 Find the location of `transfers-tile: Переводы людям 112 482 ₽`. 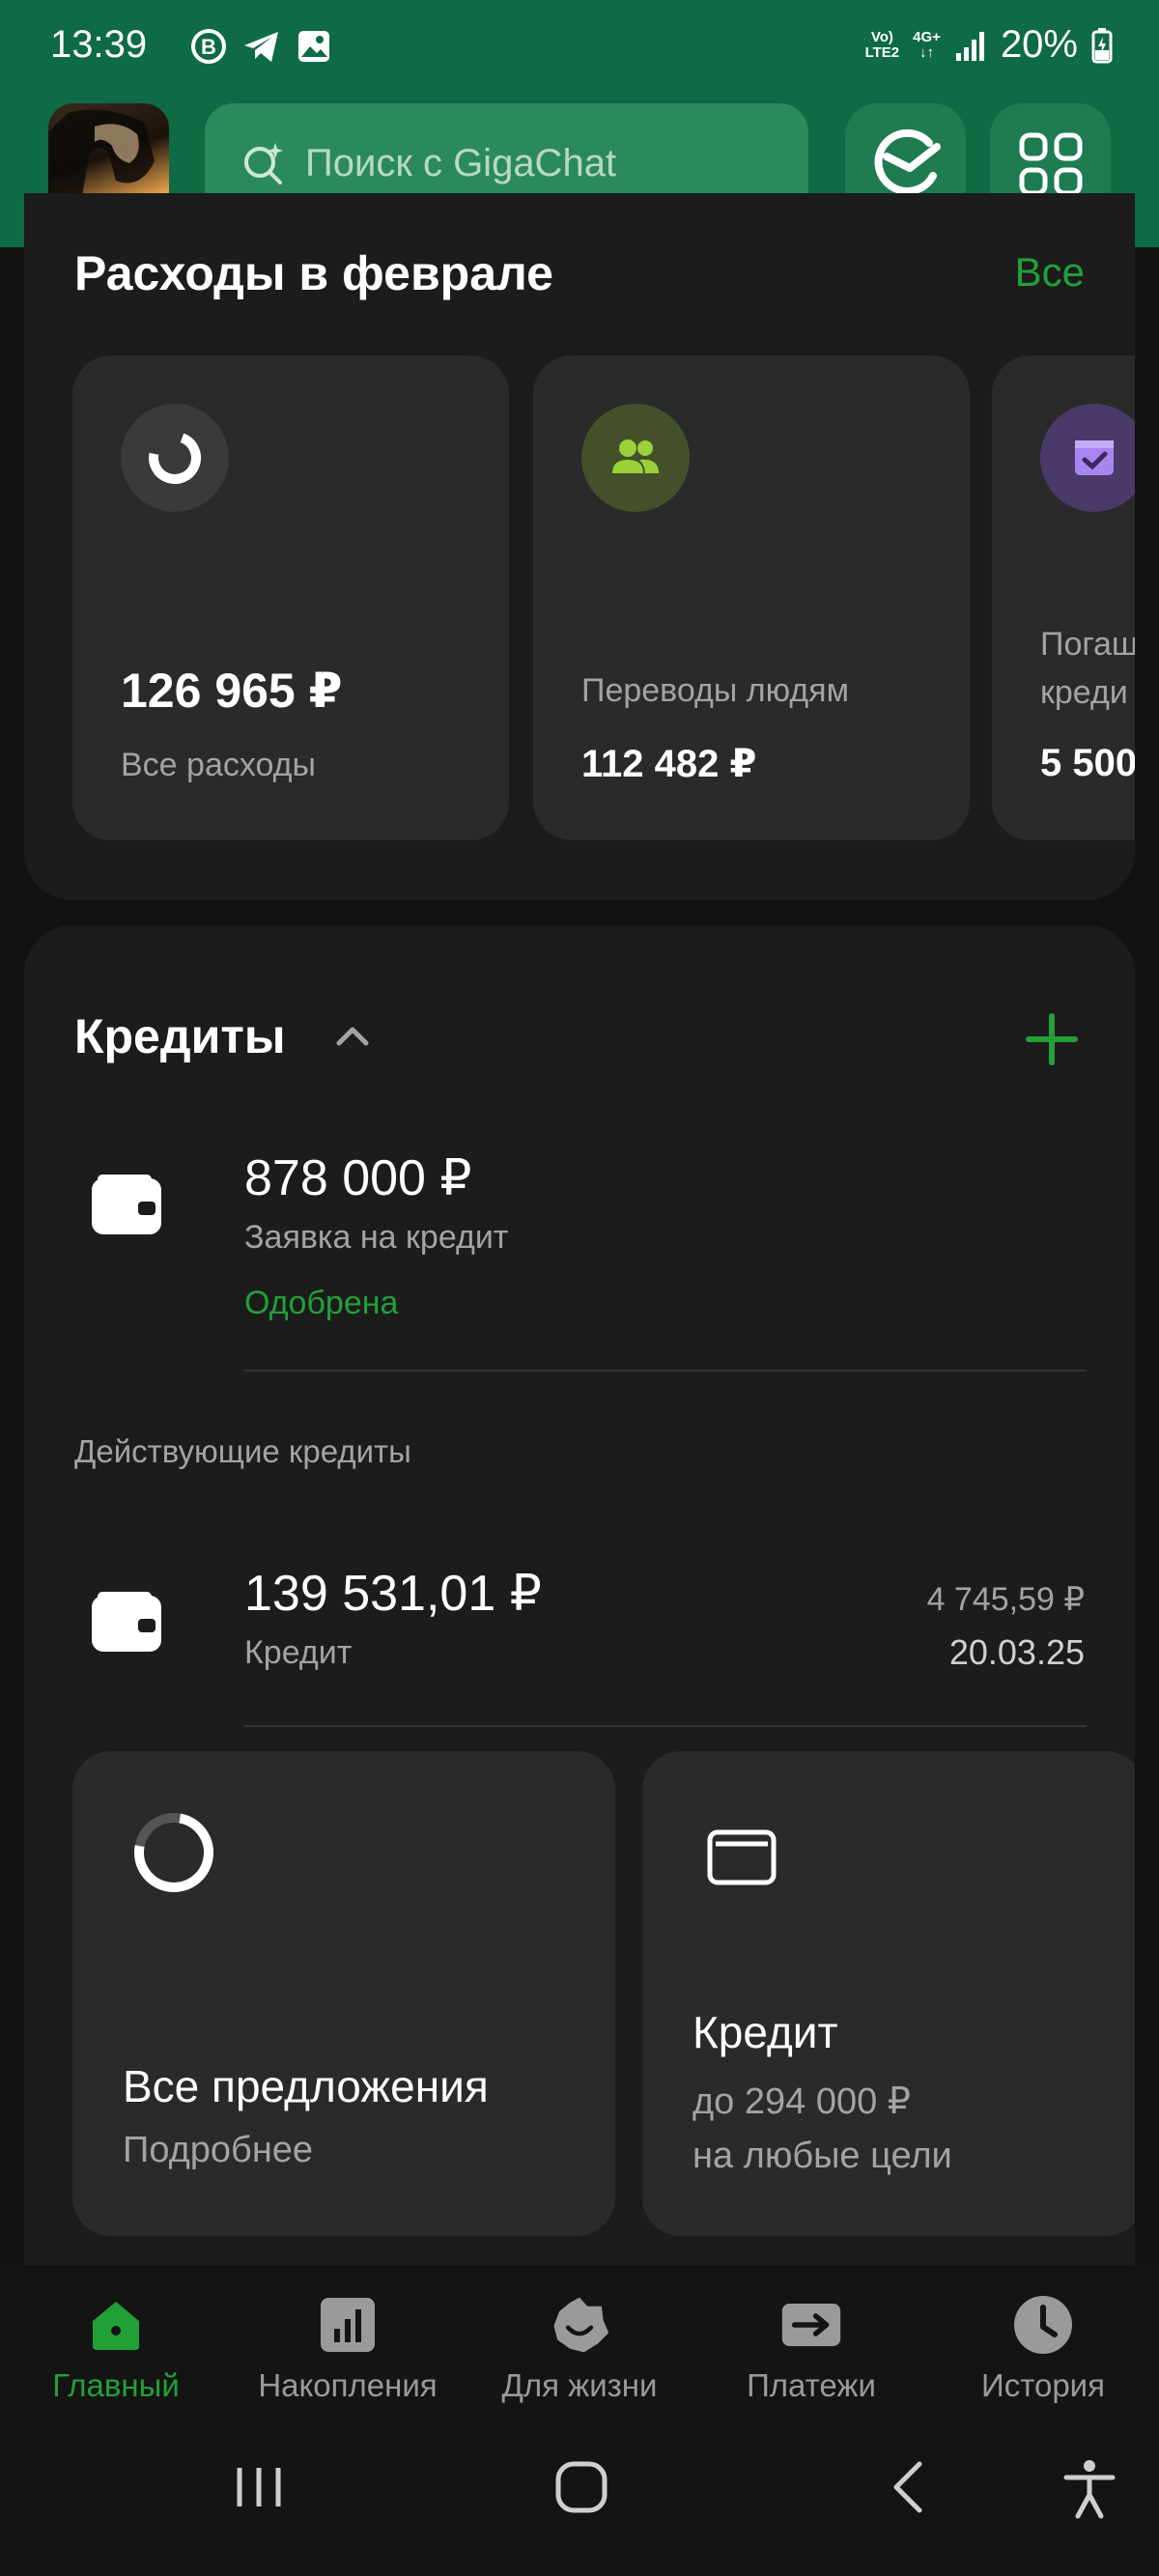

transfers-tile: Переводы людям 112 482 ₽ is located at coordinates (751, 597).